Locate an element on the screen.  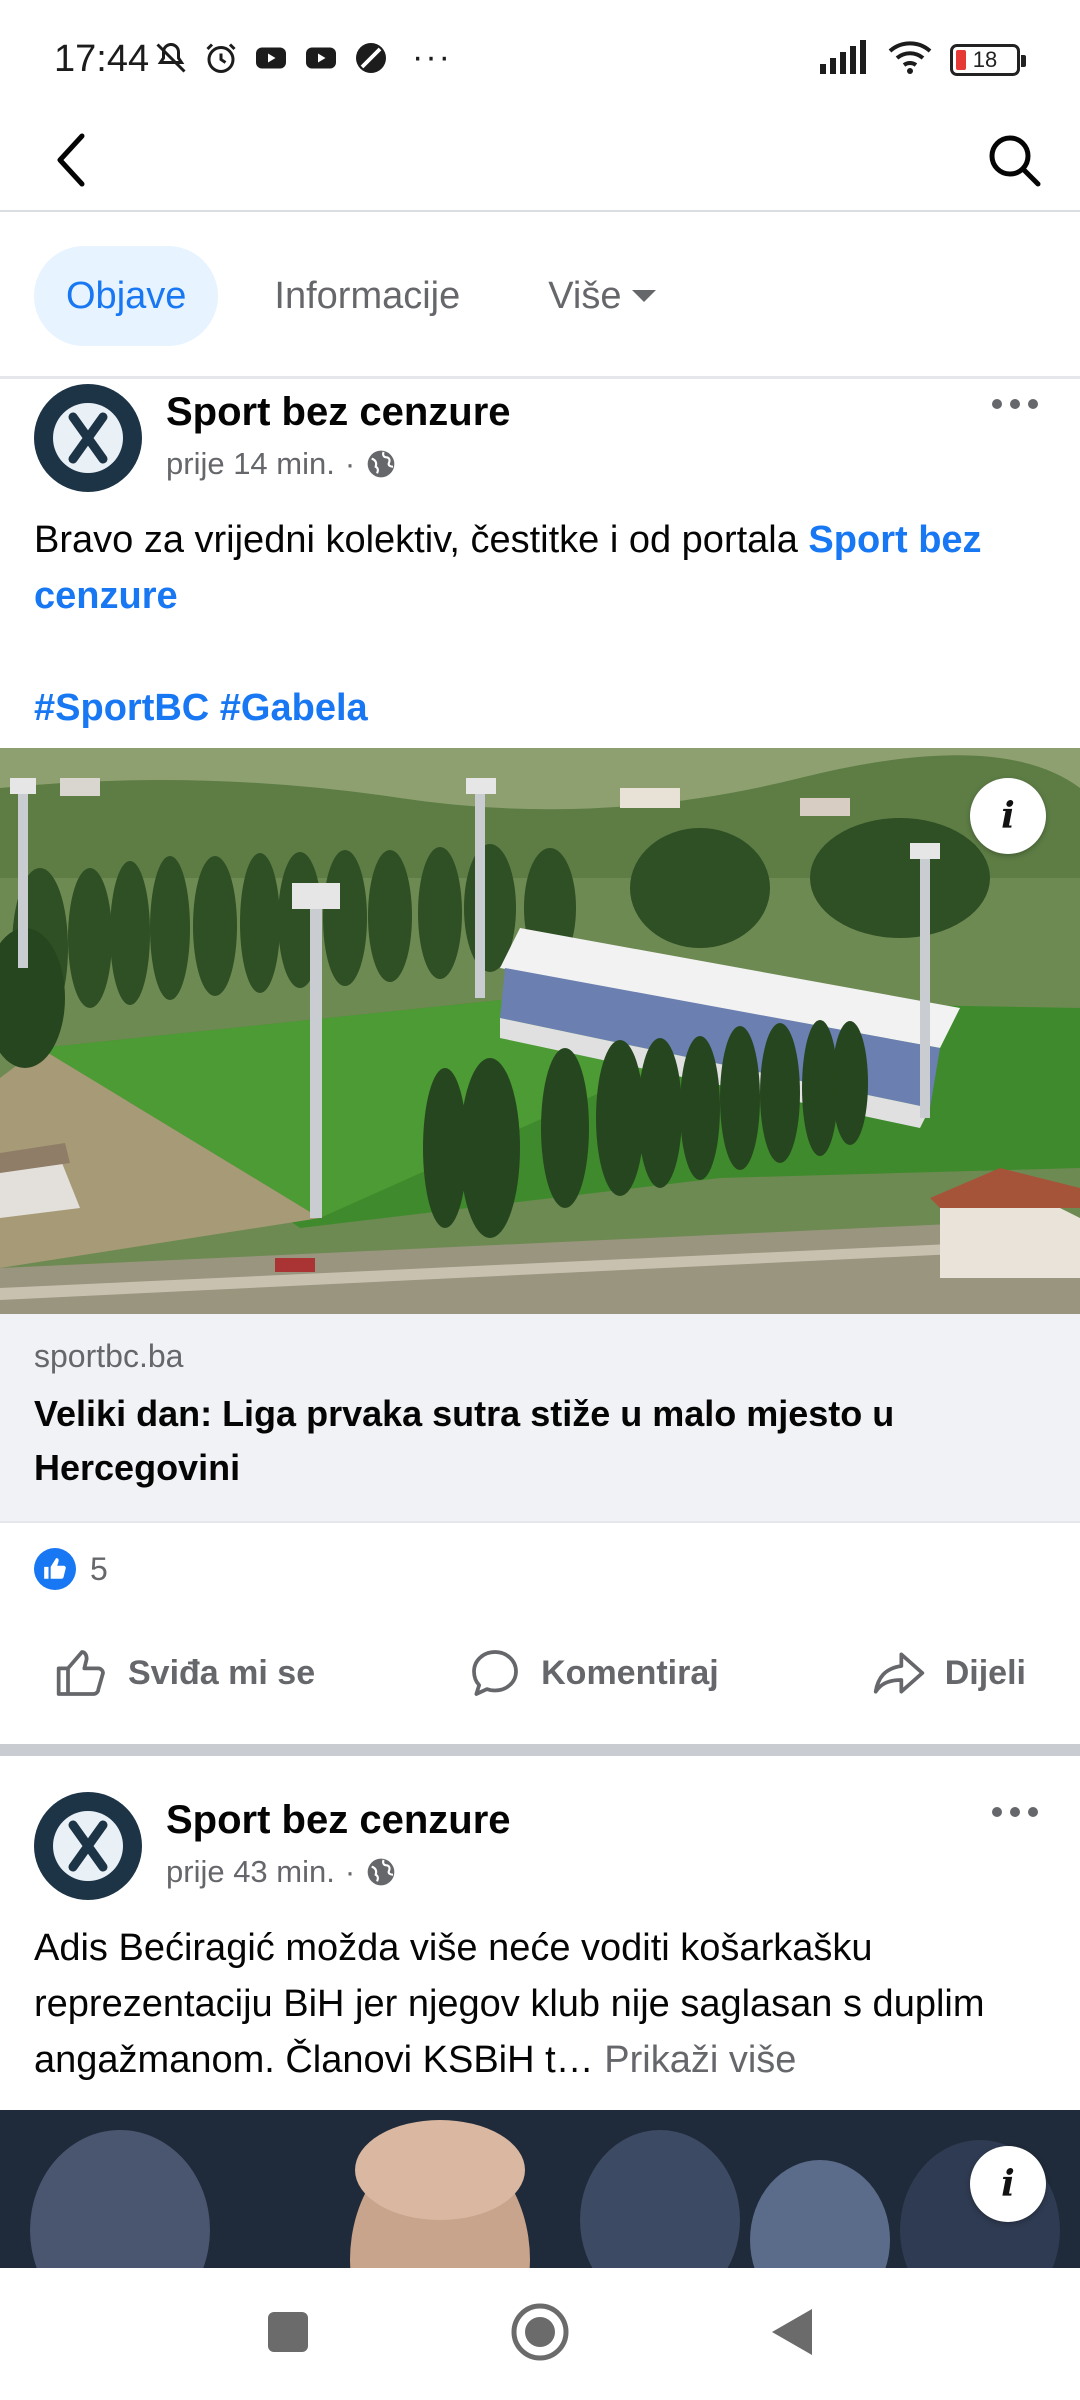
tab-informacije: Informacije is located at coordinates (367, 296).